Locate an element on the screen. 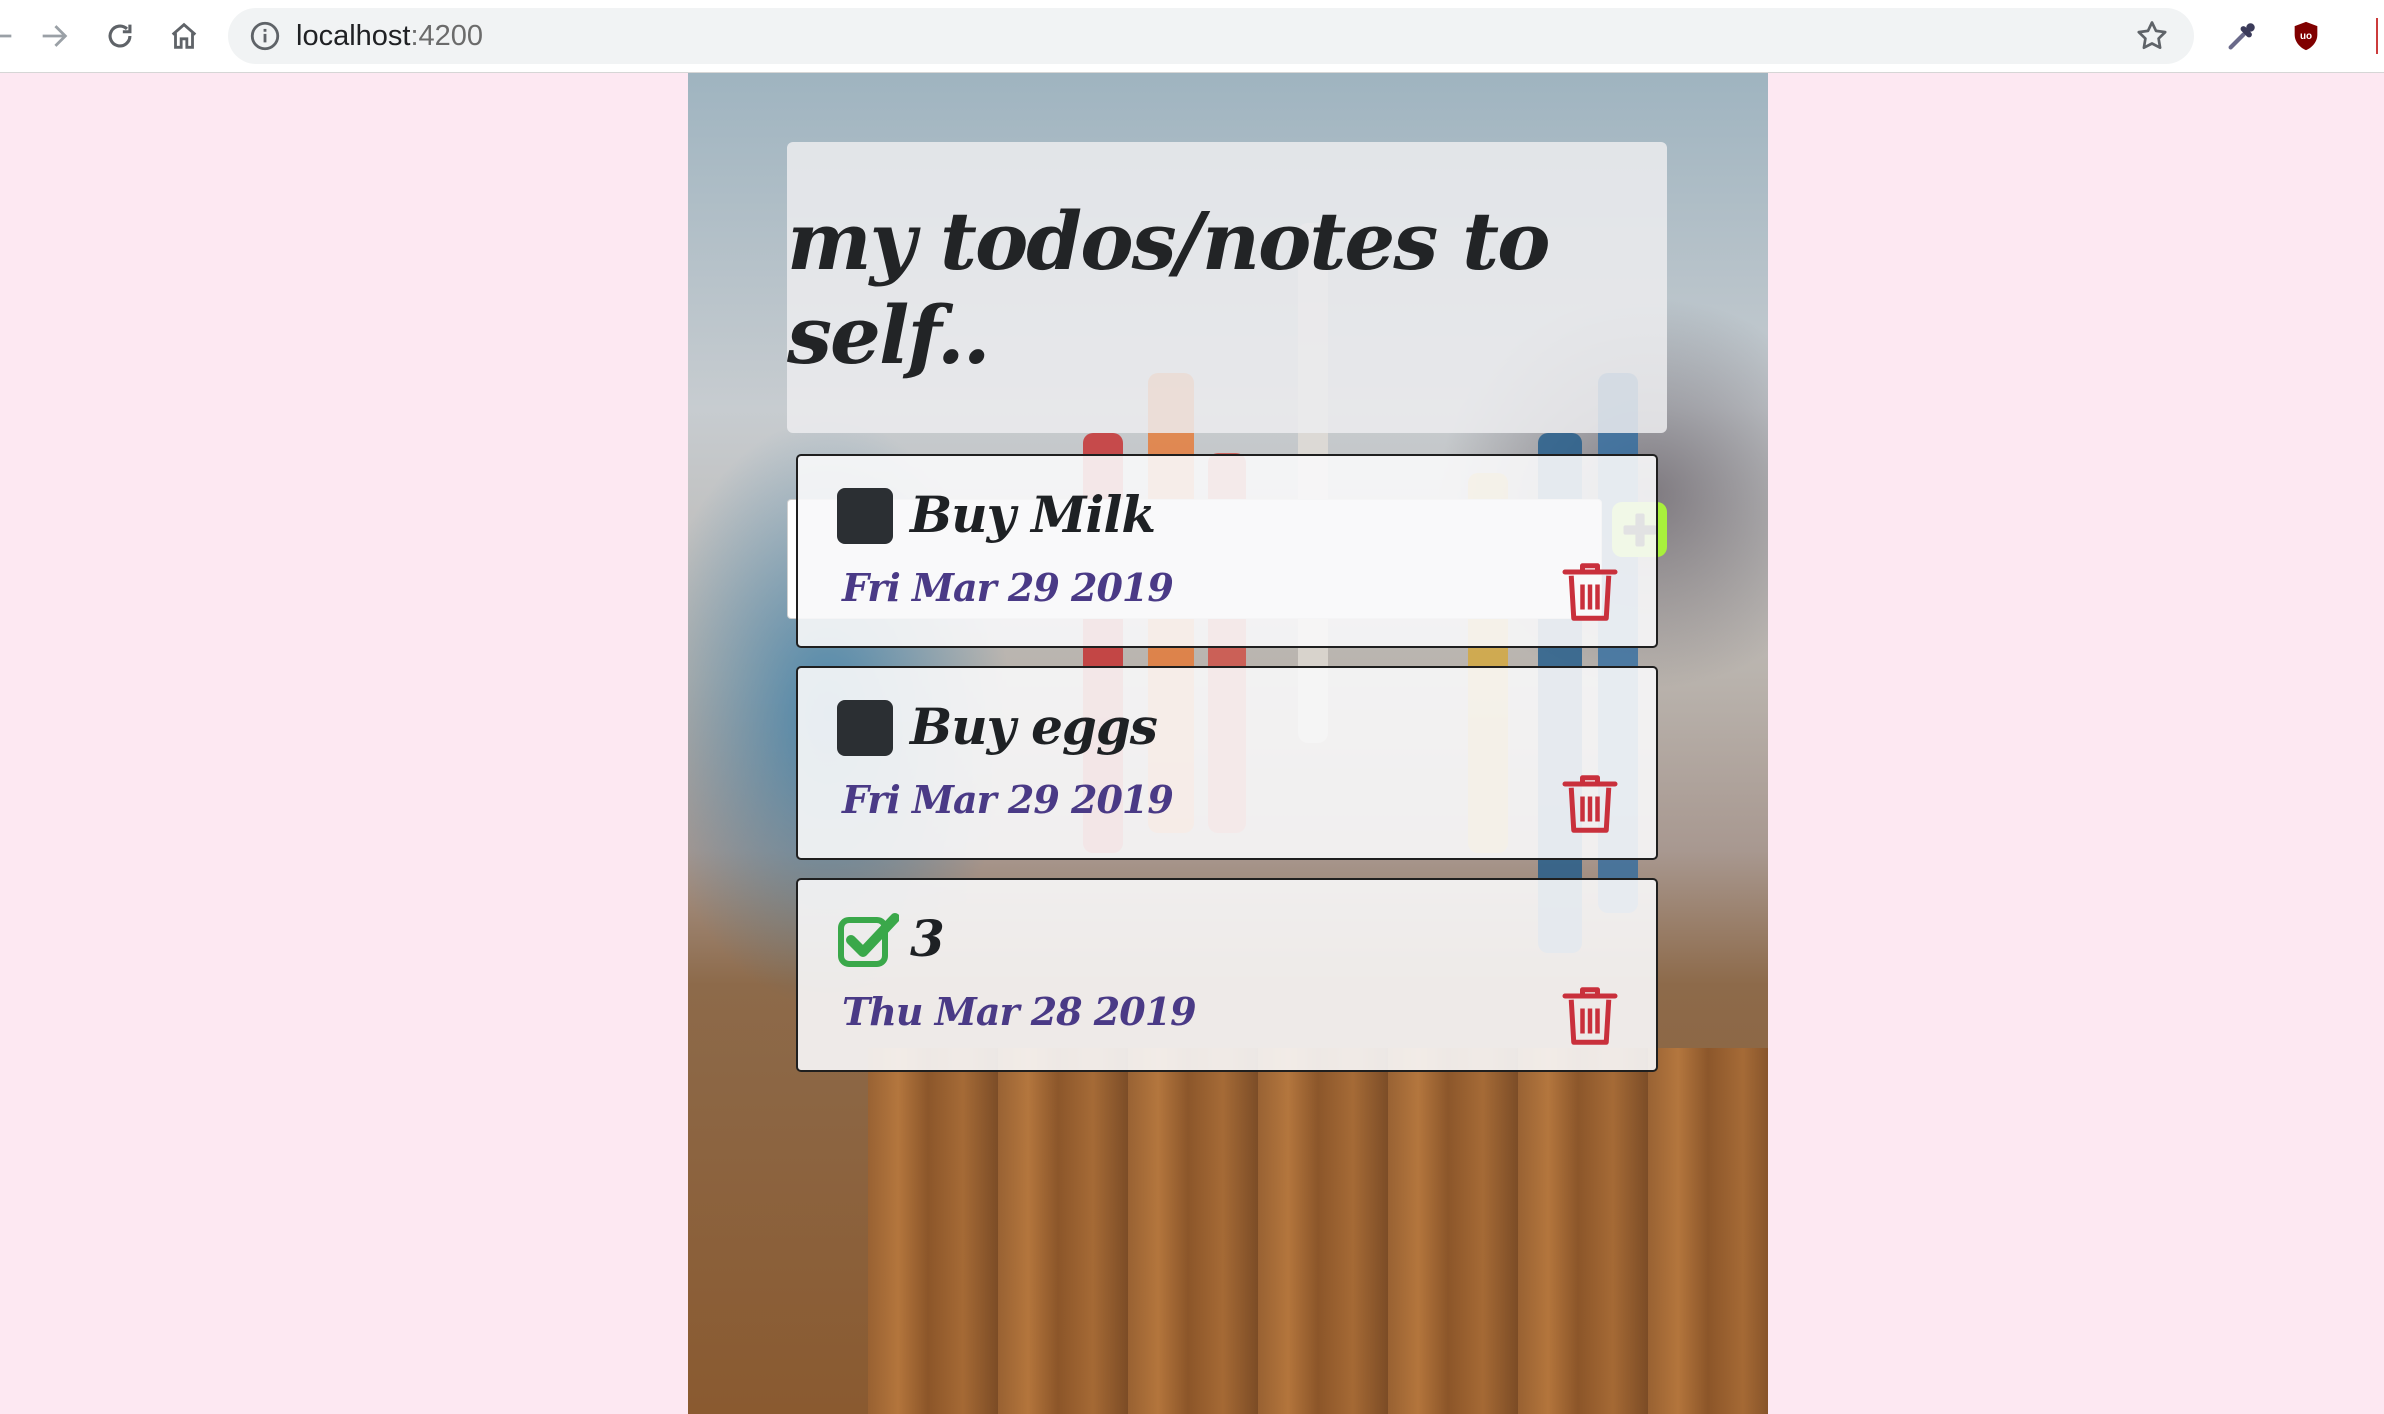 This screenshot has height=1414, width=2384. star-icon is located at coordinates (2152, 36).